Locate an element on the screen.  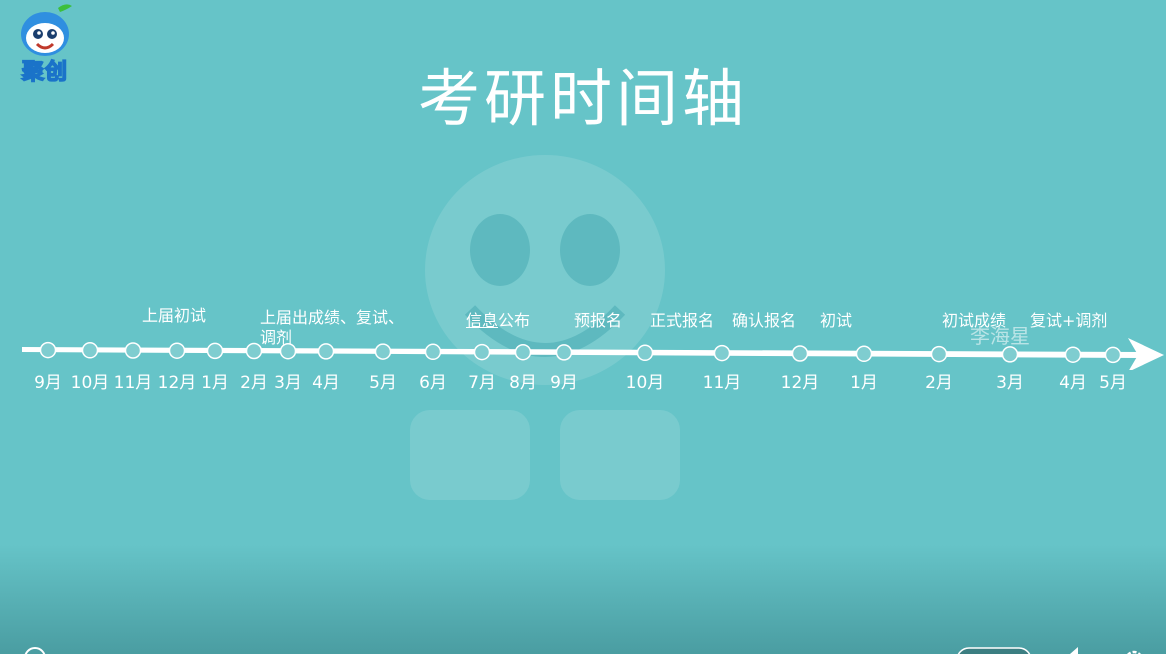
event-info-release: 信息公布 is located at coordinates (498, 319).